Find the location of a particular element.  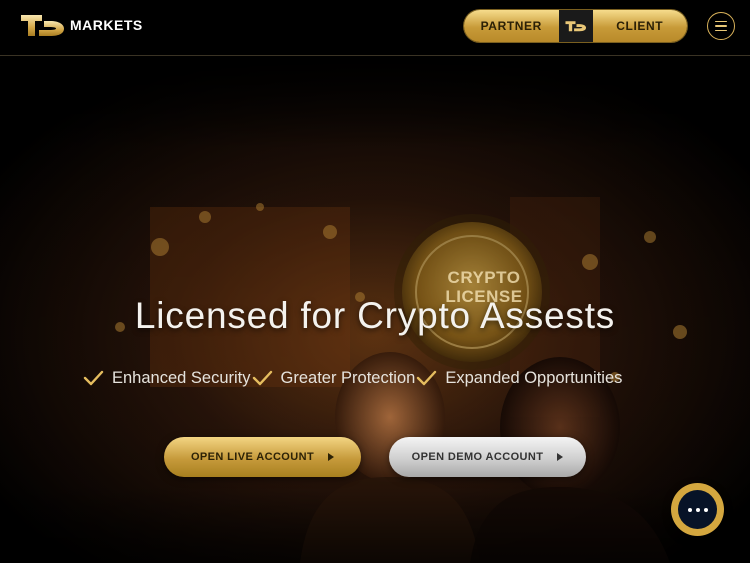

badge-line-1: CRYPTO is located at coordinates (484, 277).